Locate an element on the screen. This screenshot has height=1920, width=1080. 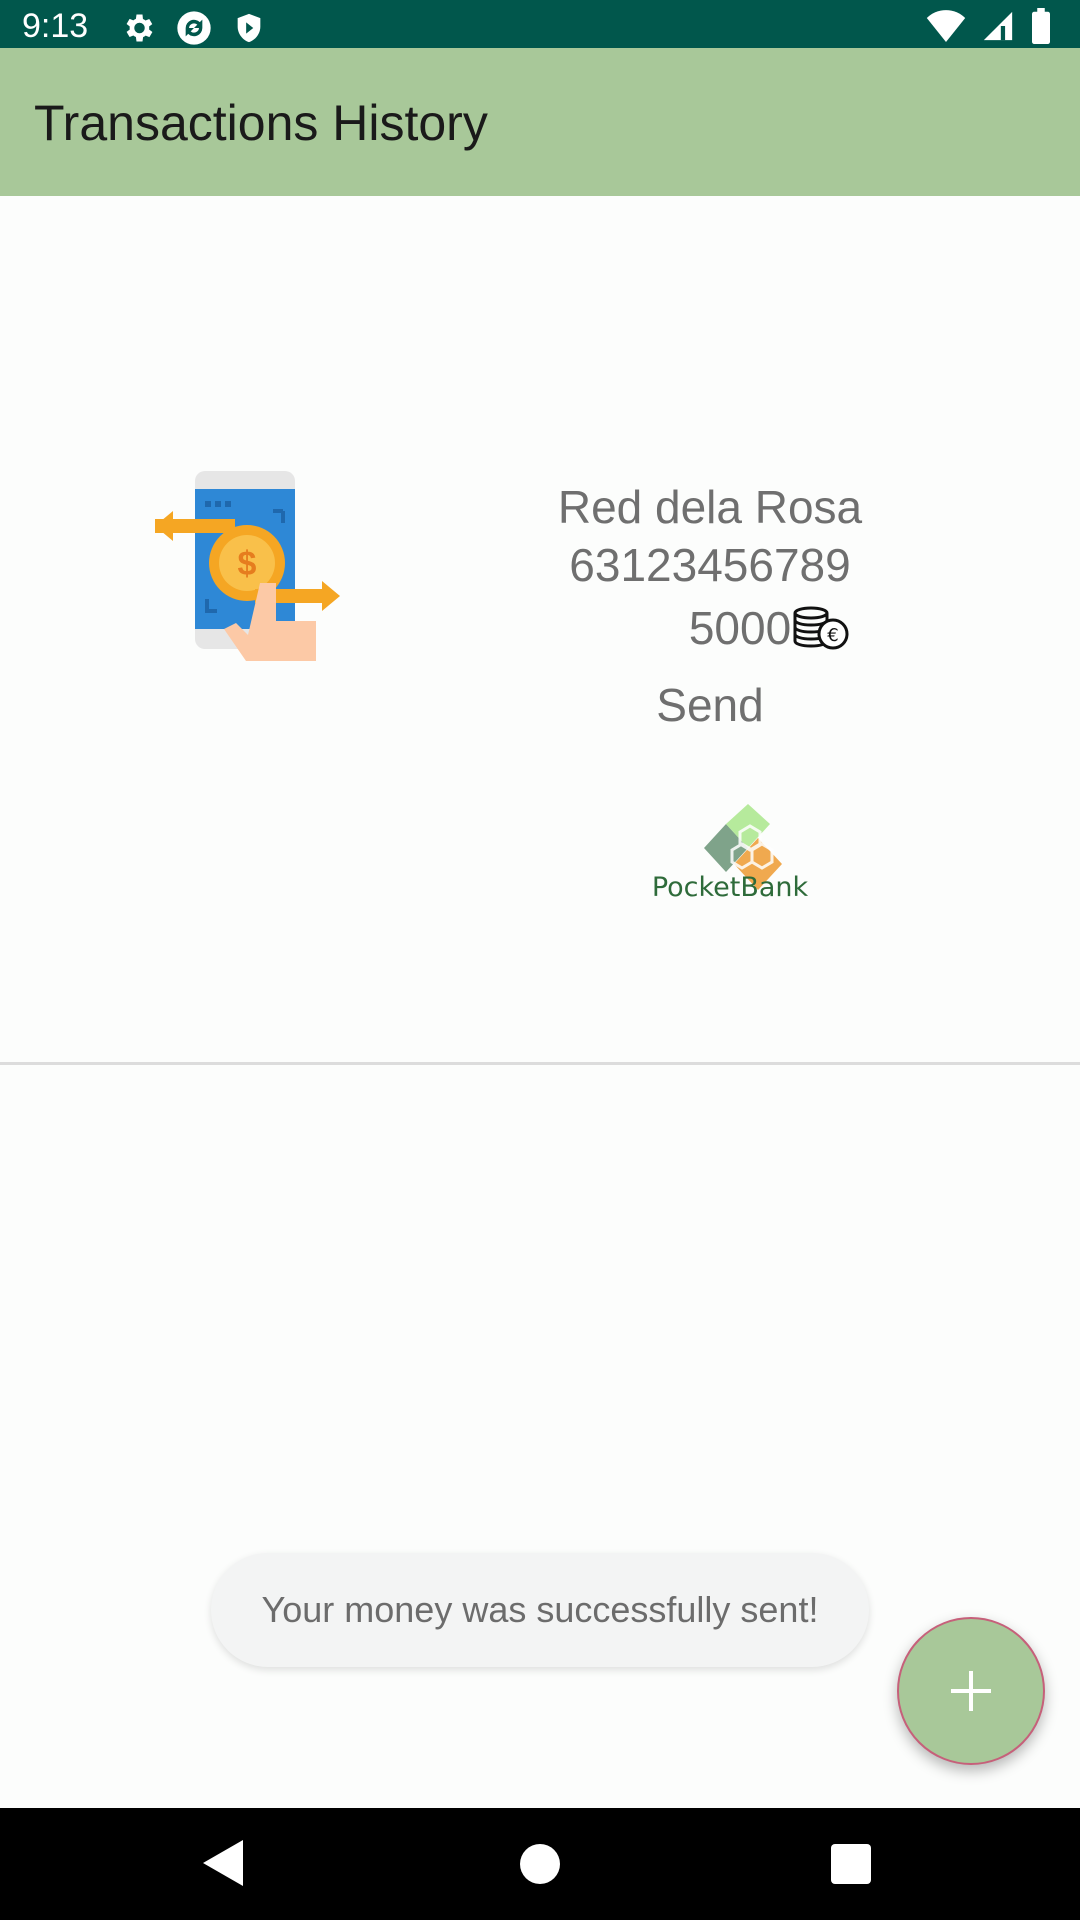
navigation-bar is located at coordinates (540, 1864).